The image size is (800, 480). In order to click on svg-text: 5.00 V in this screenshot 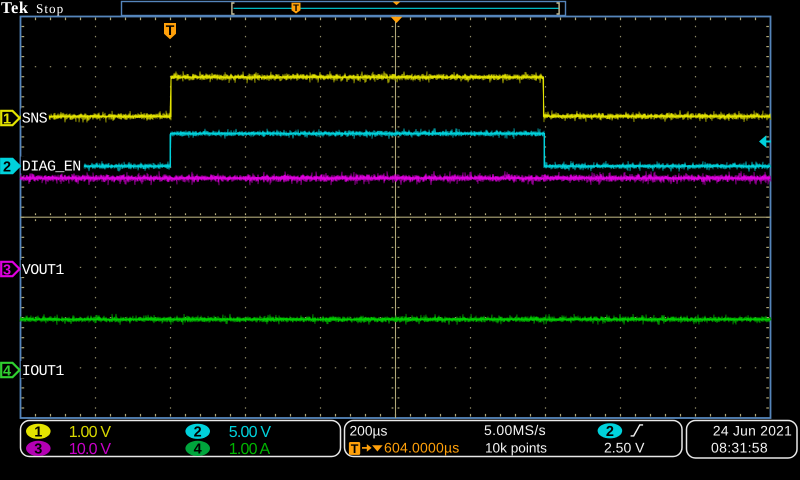, I will do `click(250, 432)`.